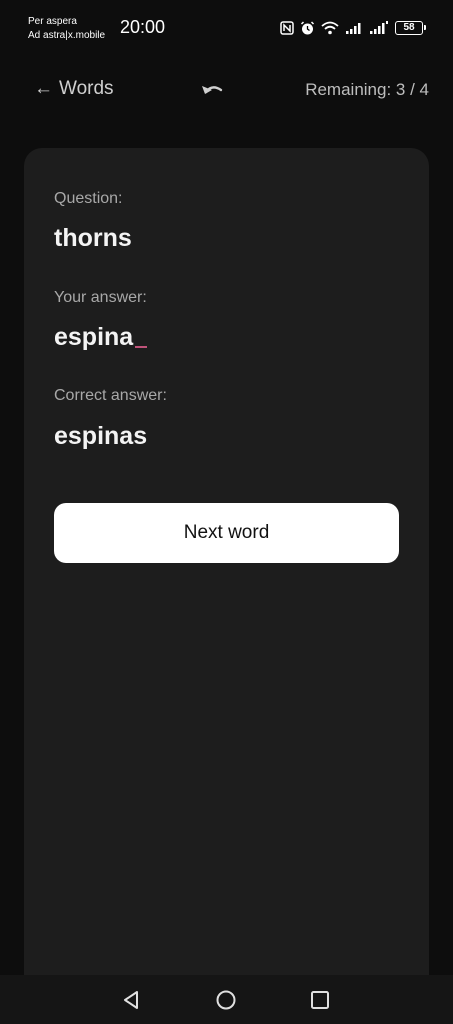 This screenshot has width=453, height=1024. I want to click on back-arrow-icon: ←, so click(43, 88).